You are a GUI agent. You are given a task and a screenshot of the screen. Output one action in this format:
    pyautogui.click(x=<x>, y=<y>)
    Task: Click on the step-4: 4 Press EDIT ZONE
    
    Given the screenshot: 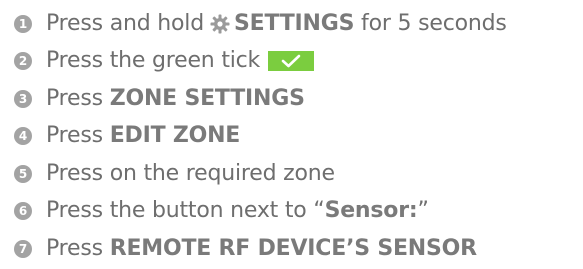 What is the action you would take?
    pyautogui.click(x=291, y=137)
    